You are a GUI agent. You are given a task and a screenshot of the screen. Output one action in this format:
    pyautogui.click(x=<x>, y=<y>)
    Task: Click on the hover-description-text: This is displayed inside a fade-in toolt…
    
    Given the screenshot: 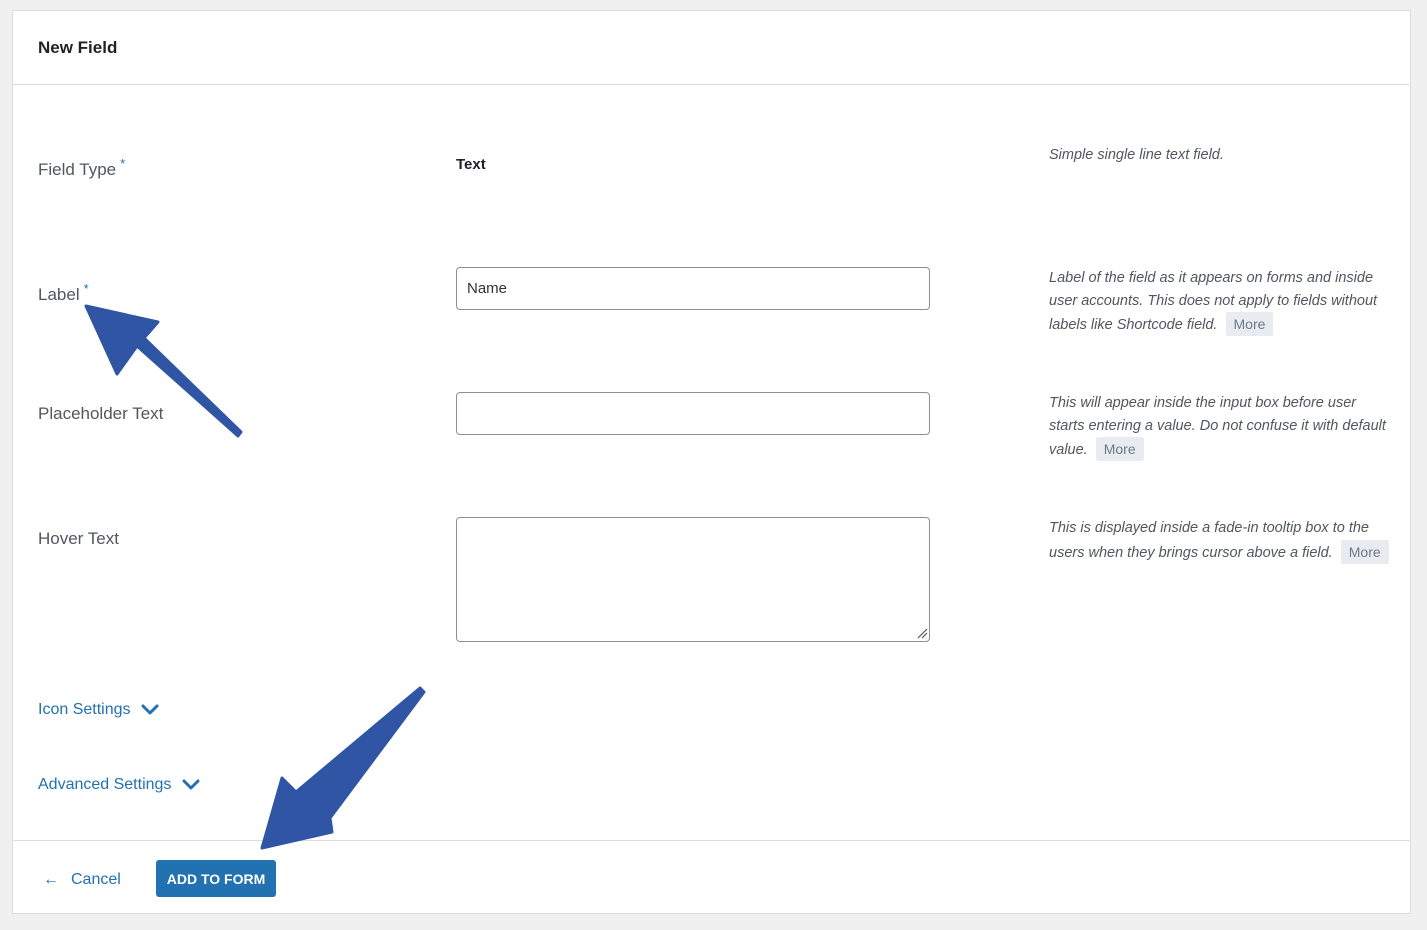 What is the action you would take?
    pyautogui.click(x=1209, y=540)
    